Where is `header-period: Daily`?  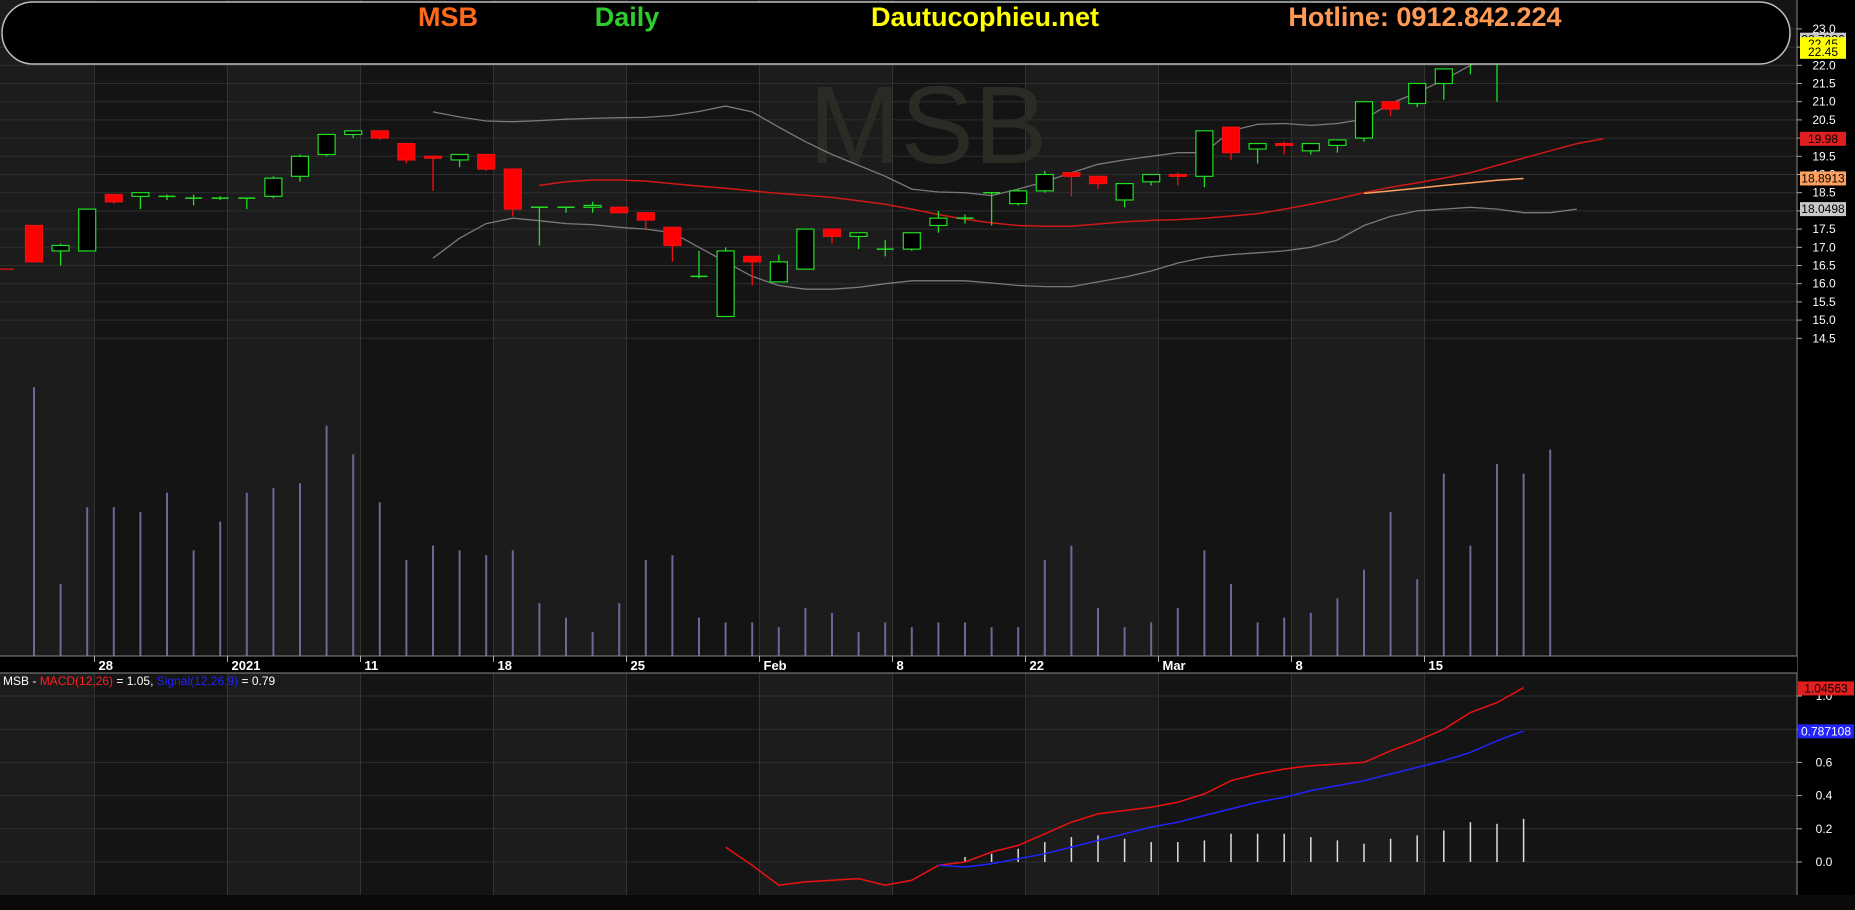
header-period: Daily is located at coordinates (627, 17).